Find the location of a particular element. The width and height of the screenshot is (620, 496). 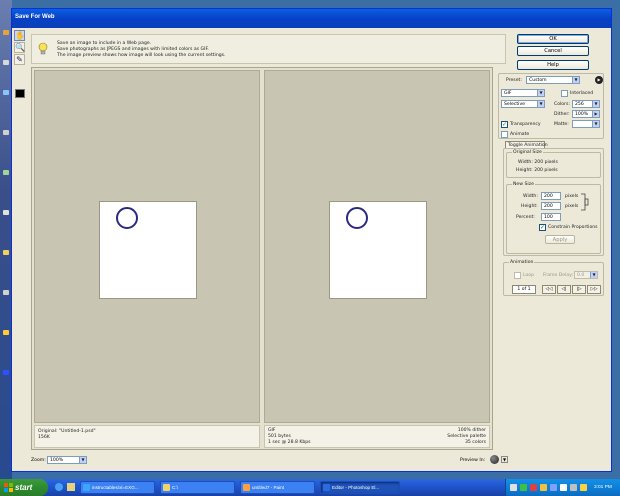

cancel-button: Cancel is located at coordinates (553, 51).